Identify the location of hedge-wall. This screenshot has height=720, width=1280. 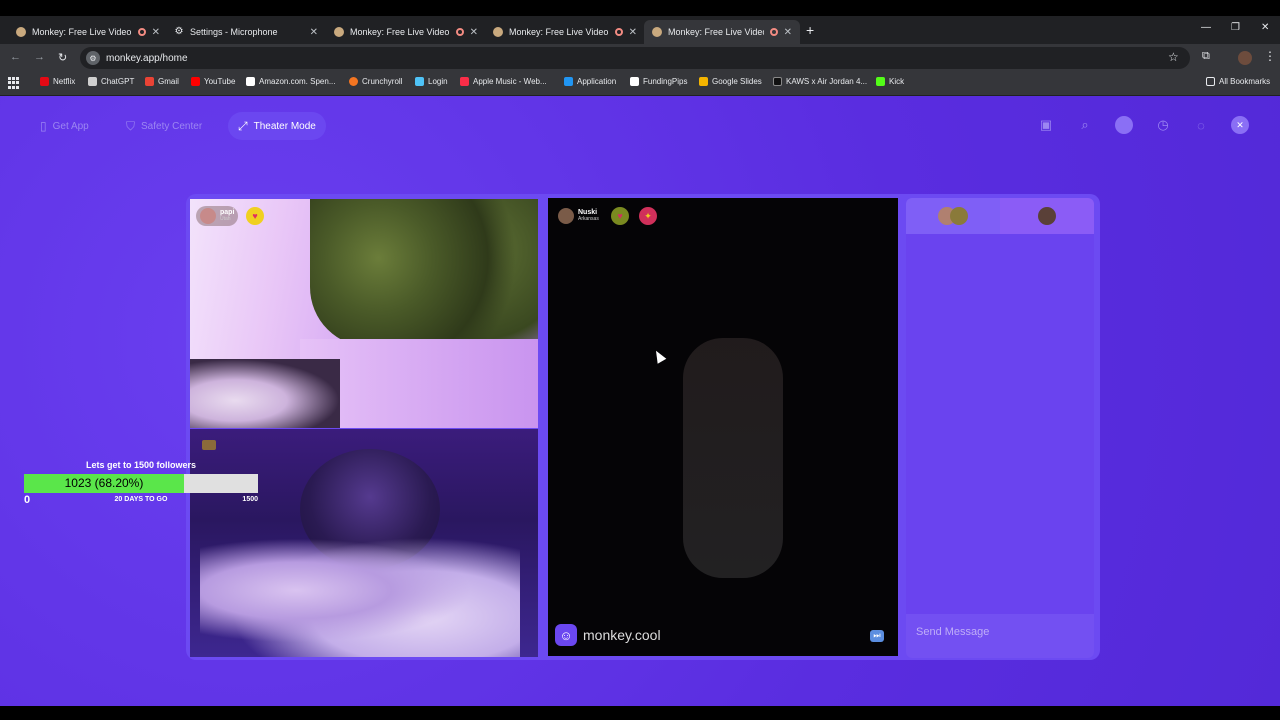
(424, 273).